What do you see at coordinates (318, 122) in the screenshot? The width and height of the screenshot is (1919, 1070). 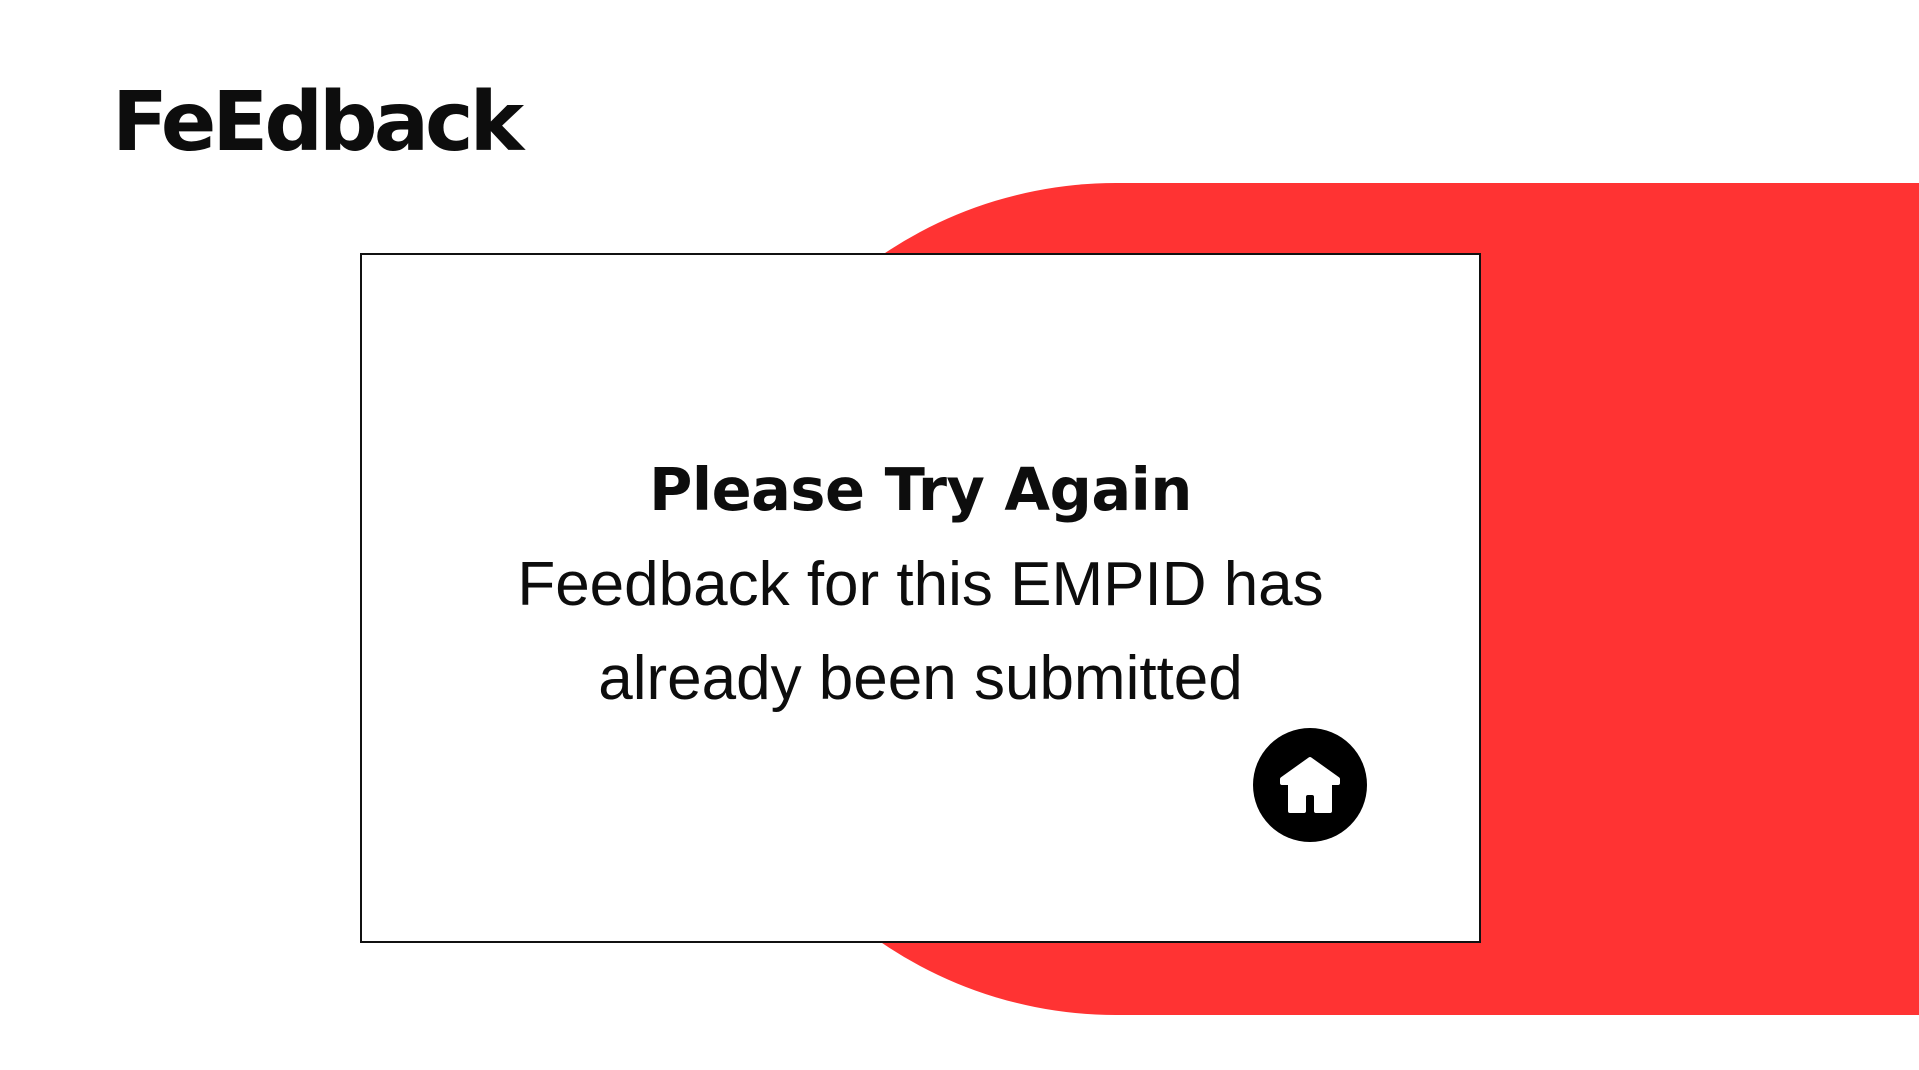 I see `brand-logo: FeEdback` at bounding box center [318, 122].